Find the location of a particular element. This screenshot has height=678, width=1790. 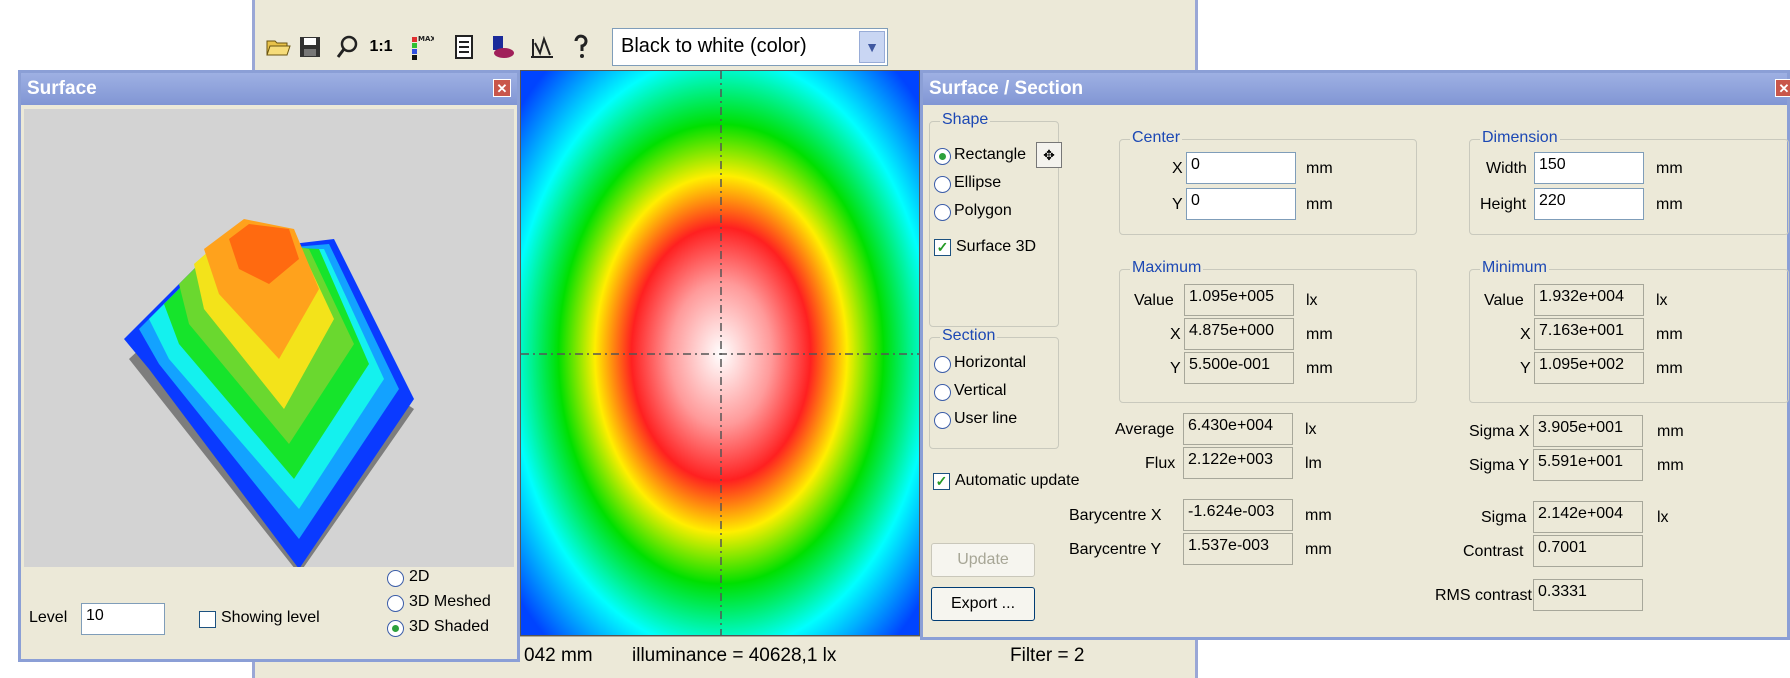

automatic-update-label: Automatic update is located at coordinates (1017, 480).